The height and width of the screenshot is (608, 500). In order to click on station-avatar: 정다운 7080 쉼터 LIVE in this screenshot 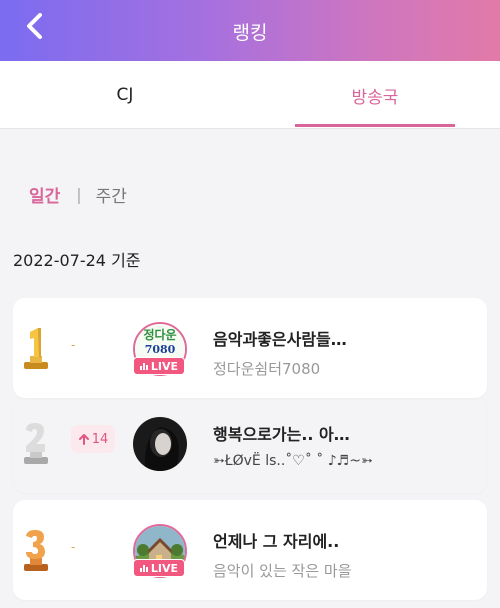, I will do `click(160, 349)`.